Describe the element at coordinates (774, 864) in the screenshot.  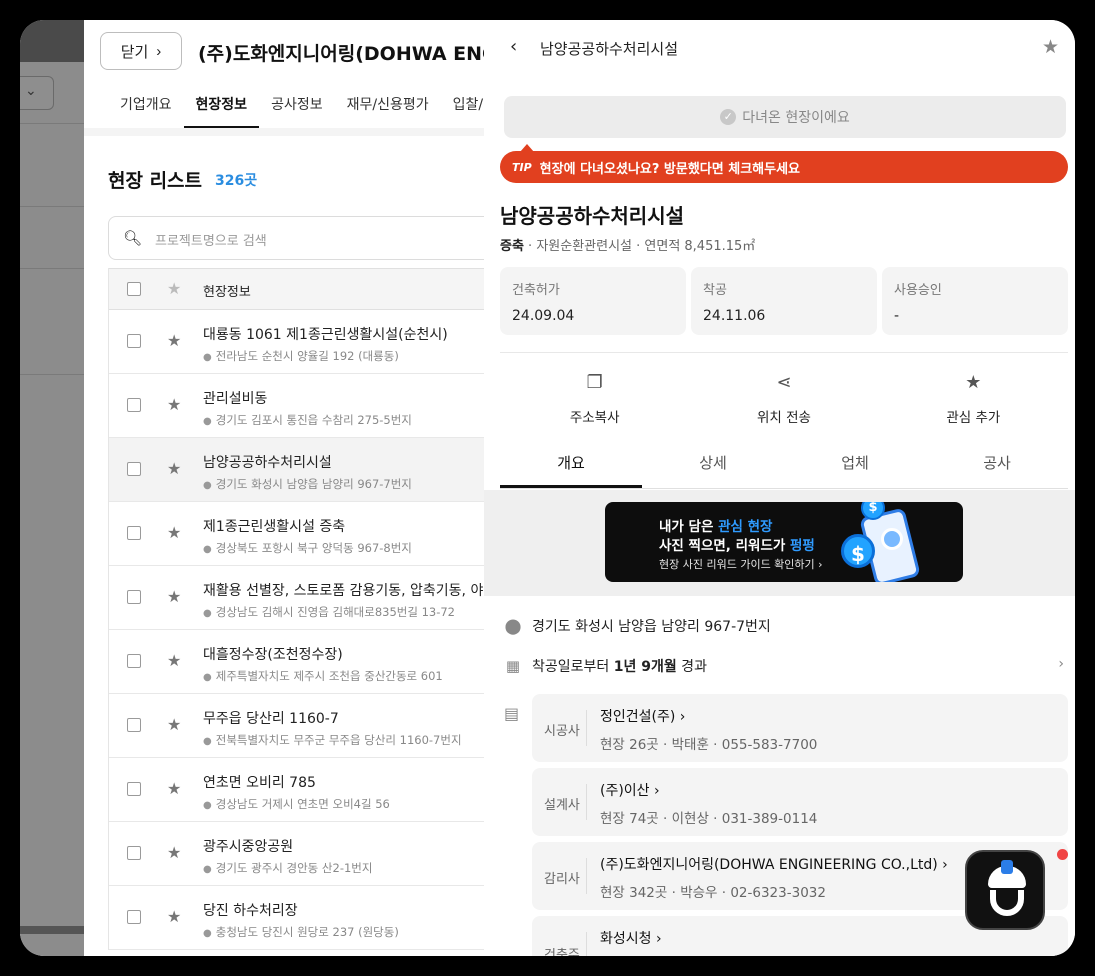
I see `party-name-link: (주)도화엔지니어링(DOHWA ENGINEERING CO.,Ltd) ›` at that location.